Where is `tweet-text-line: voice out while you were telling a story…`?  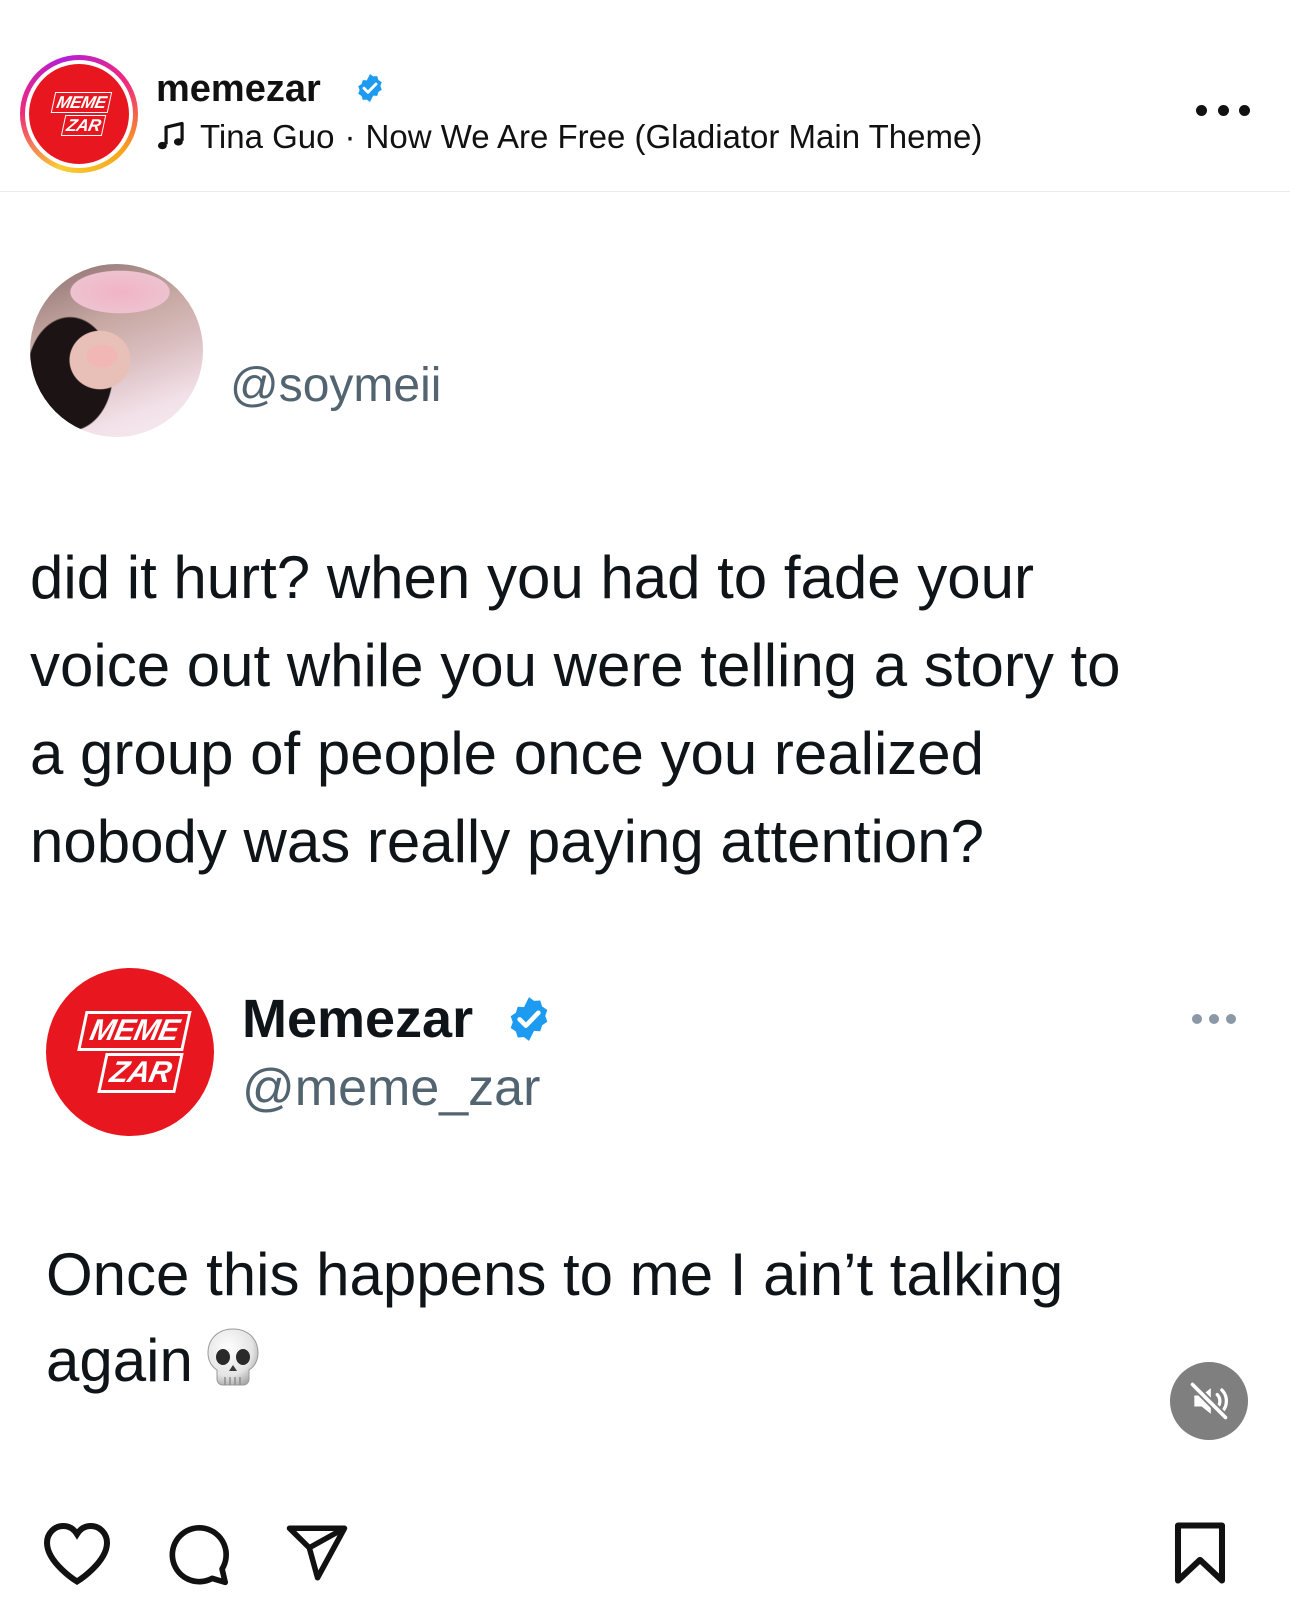 tweet-text-line: voice out while you were telling a story… is located at coordinates (575, 665).